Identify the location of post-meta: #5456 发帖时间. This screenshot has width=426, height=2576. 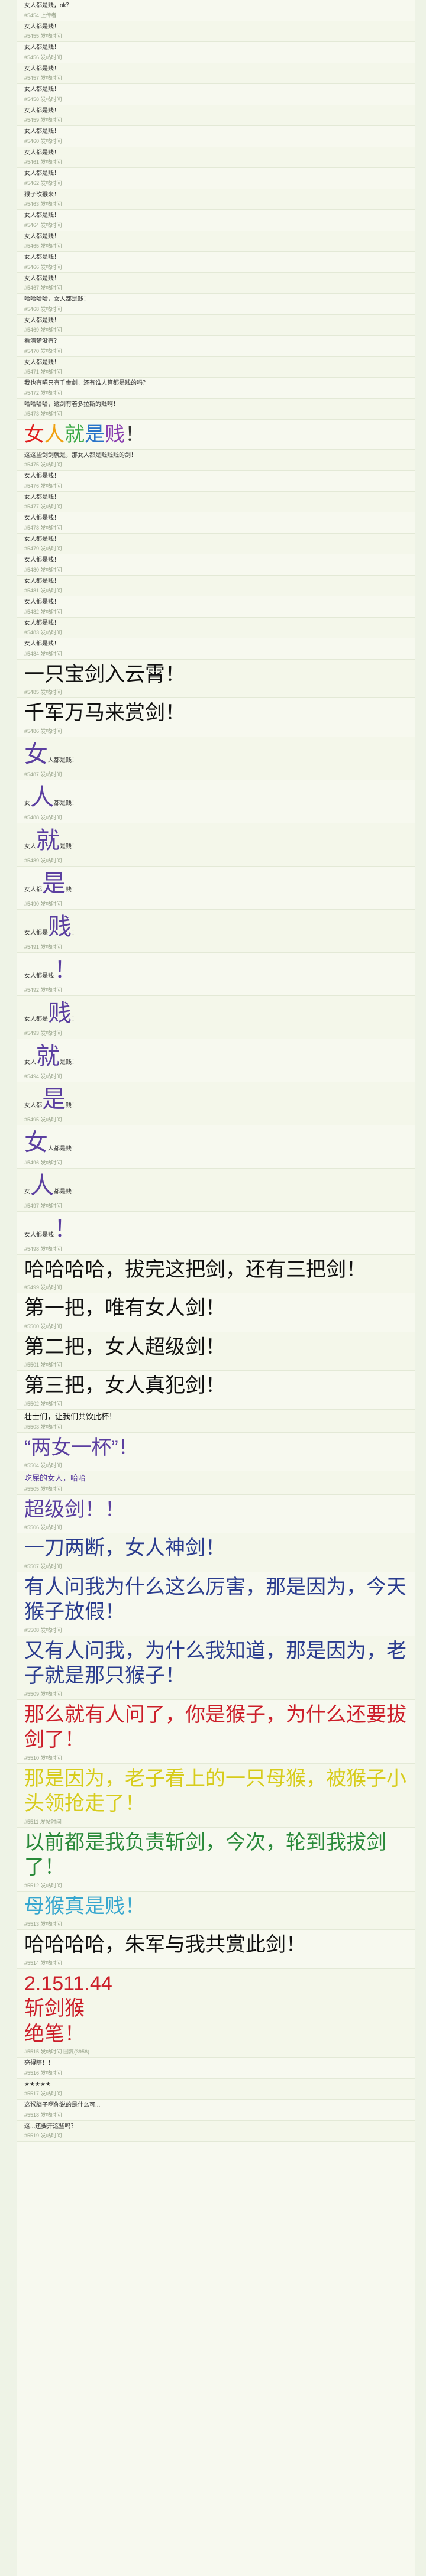
(43, 57).